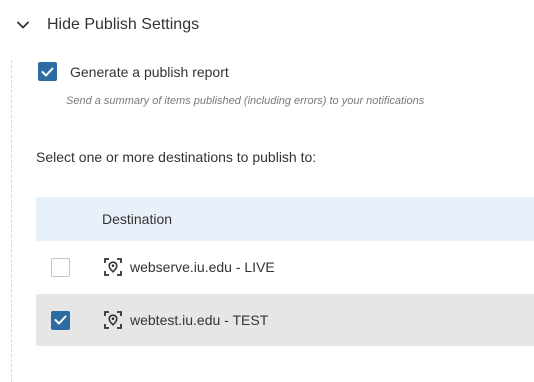 The image size is (534, 382). Describe the element at coordinates (285, 320) in the screenshot. I see `table-row: webtest.iu.edu - TEST` at that location.